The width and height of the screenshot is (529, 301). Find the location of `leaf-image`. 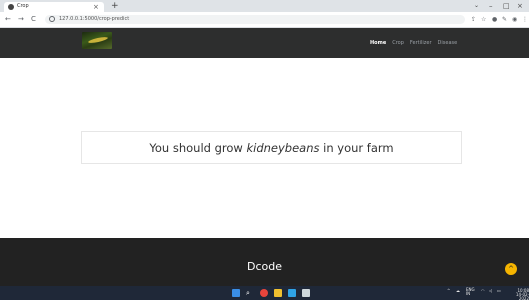

leaf-image is located at coordinates (98, 40).